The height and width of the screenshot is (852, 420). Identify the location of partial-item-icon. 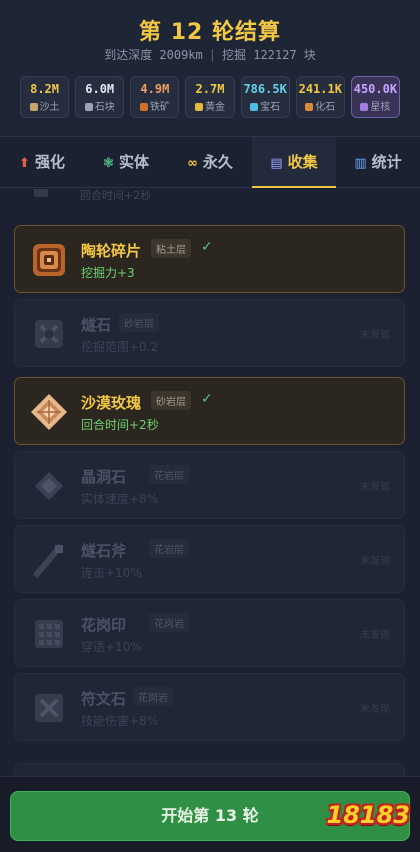
(41, 193).